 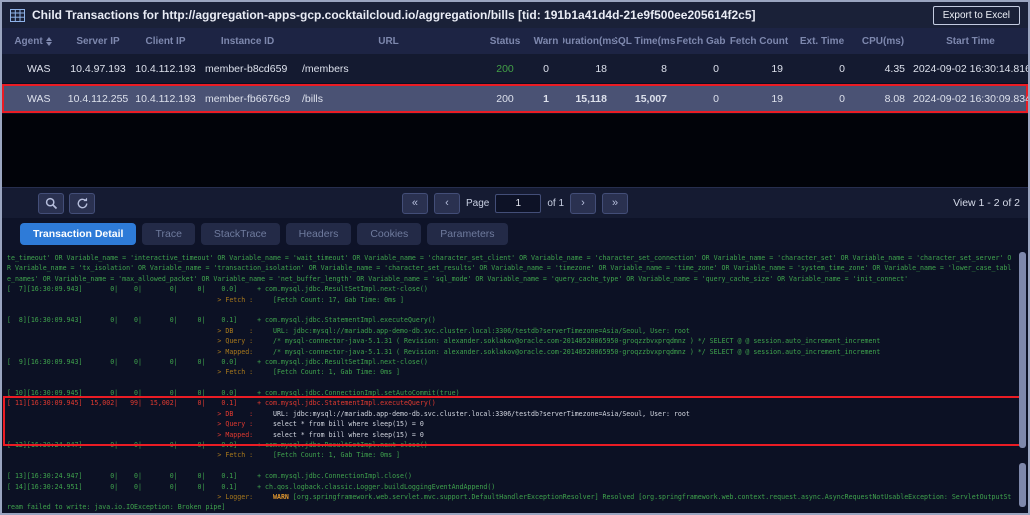 I want to click on page-number-input, so click(x=518, y=203).